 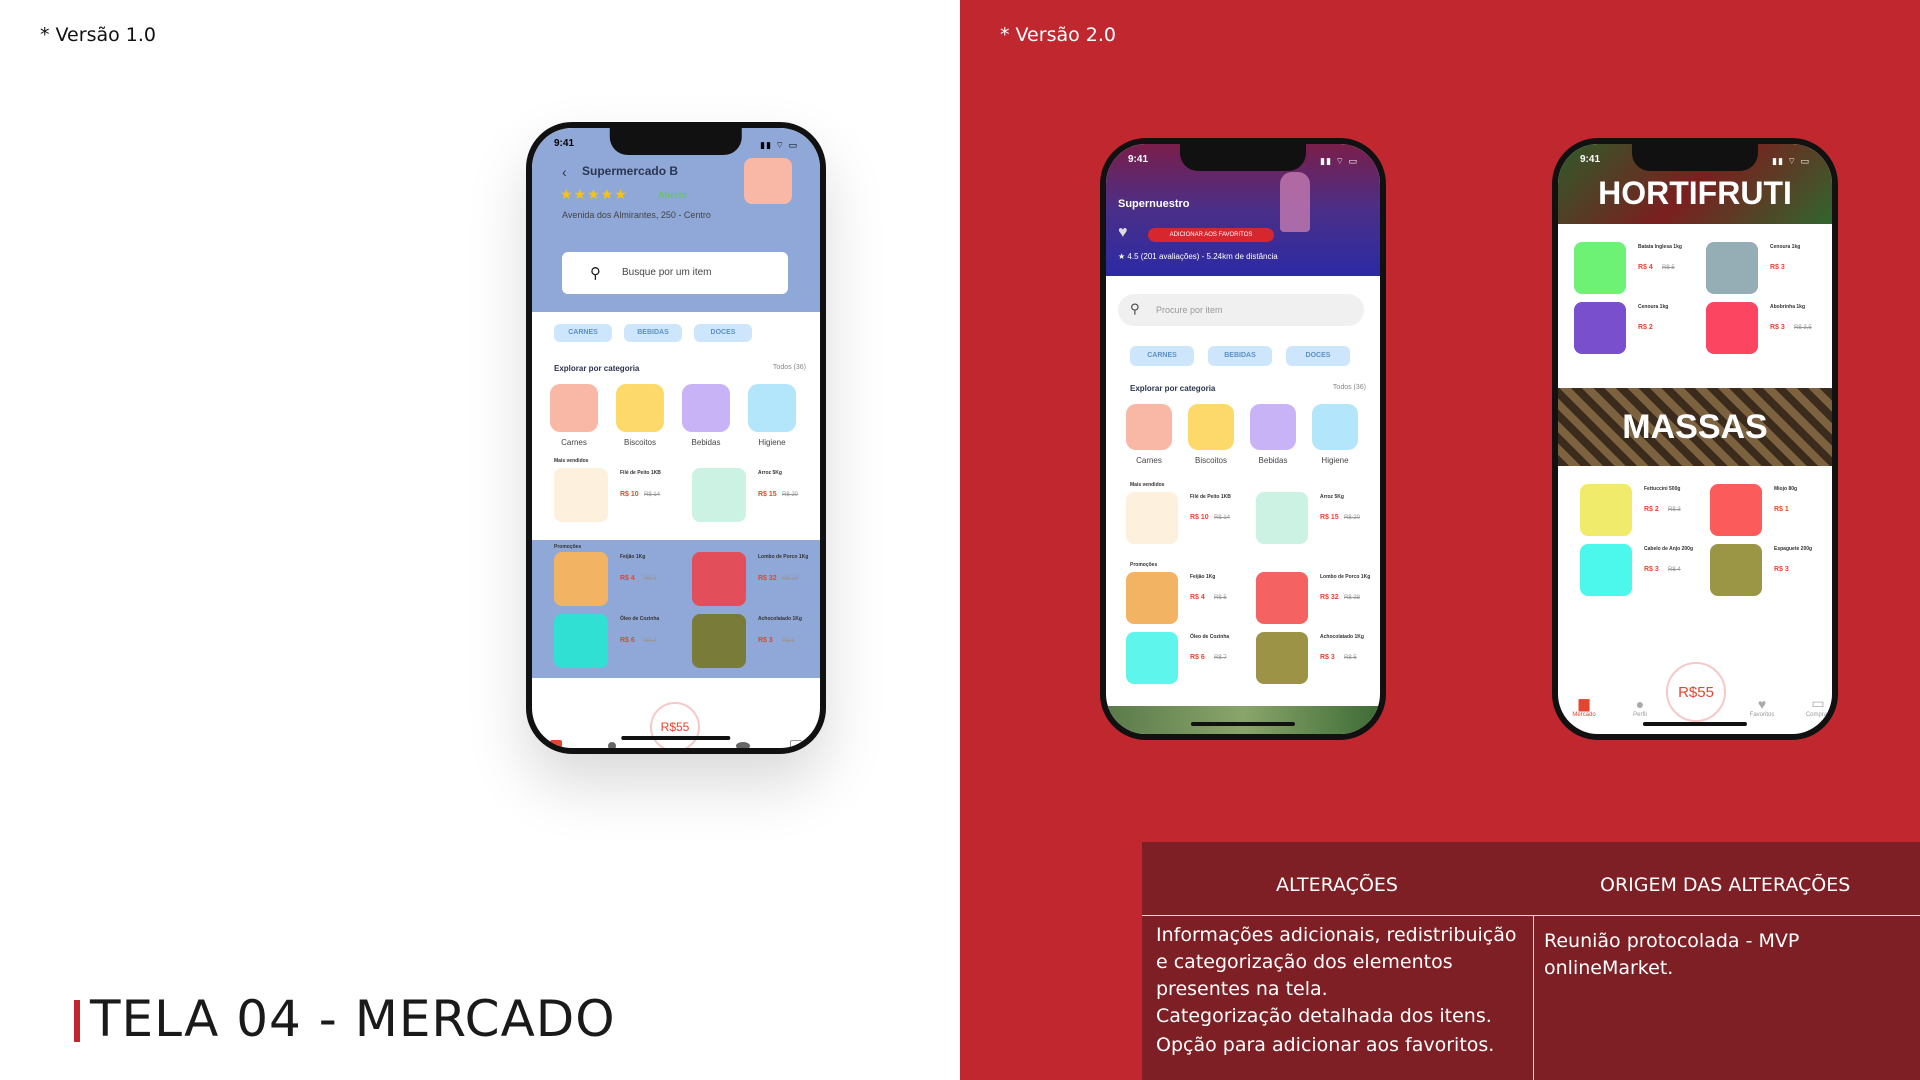 I want to click on tab-compras: ▭ Compras, so click(x=1815, y=706).